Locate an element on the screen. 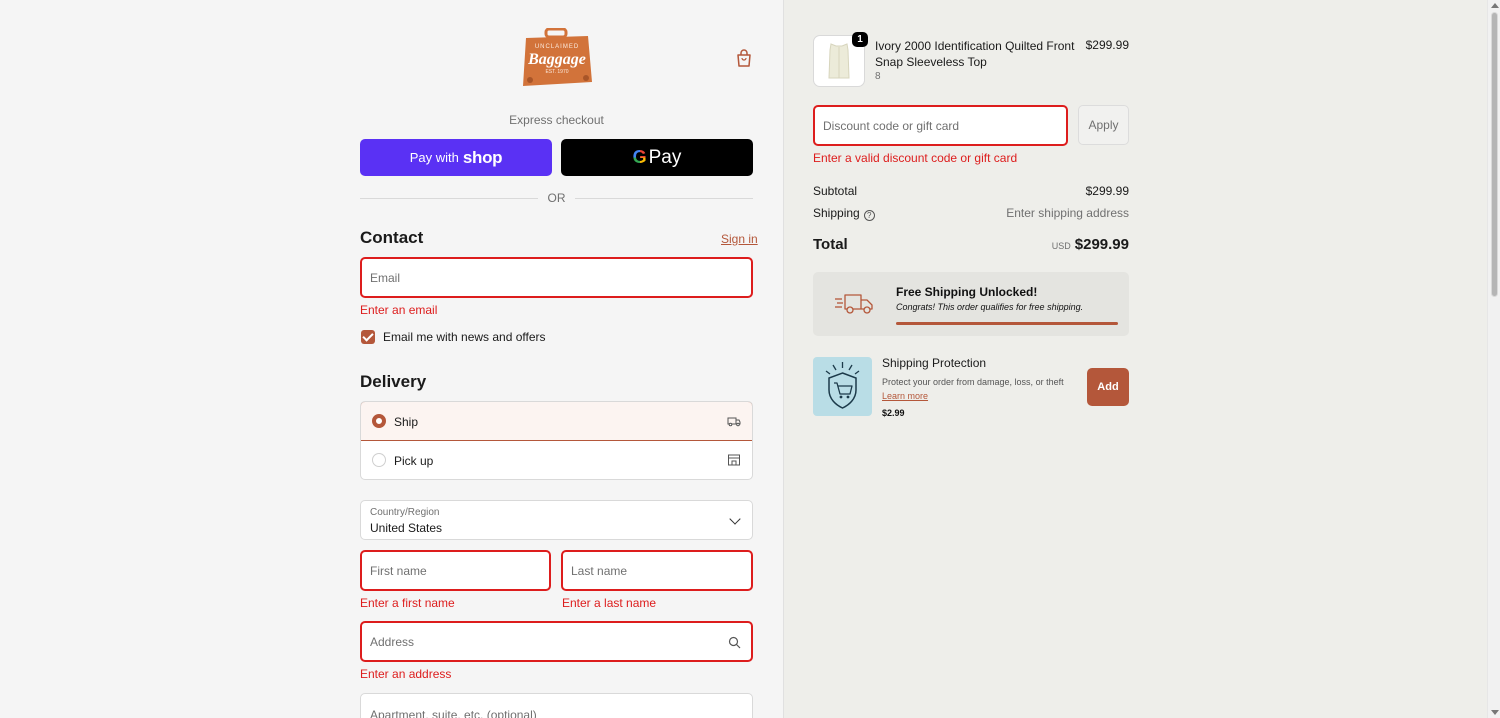 This screenshot has height=718, width=1500. last-name-field: Last name is located at coordinates (657, 570).